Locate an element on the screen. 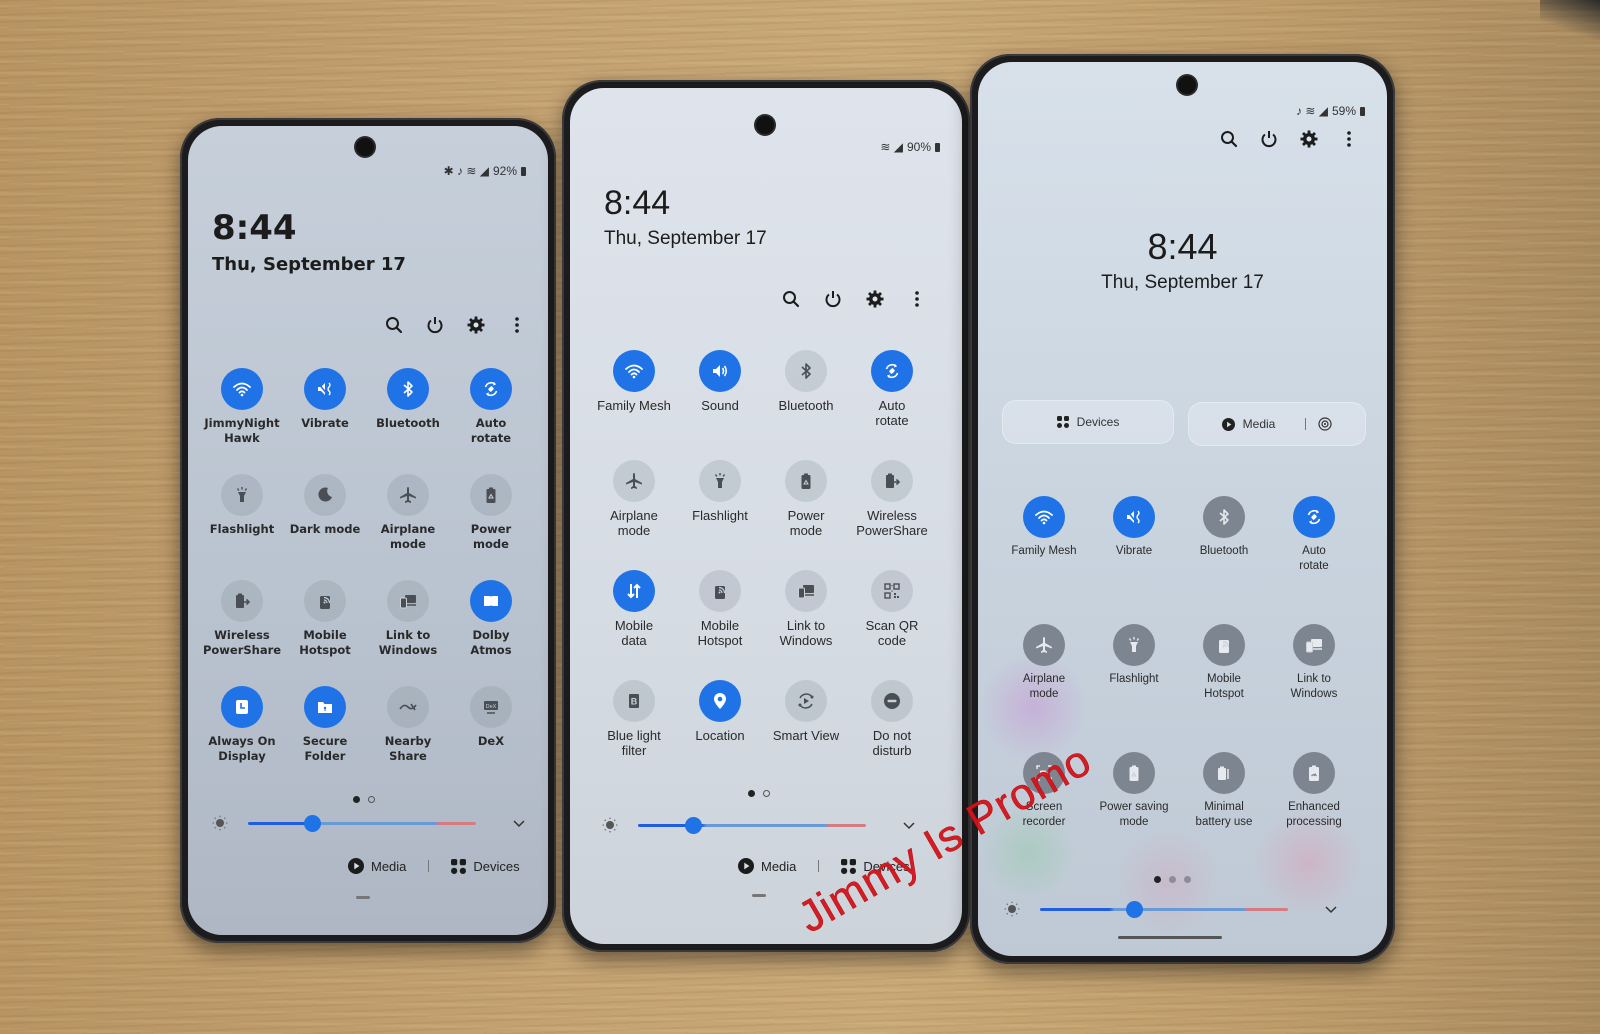 The height and width of the screenshot is (1034, 1600). tile-mobile-data: Mobile data is located at coordinates (634, 609).